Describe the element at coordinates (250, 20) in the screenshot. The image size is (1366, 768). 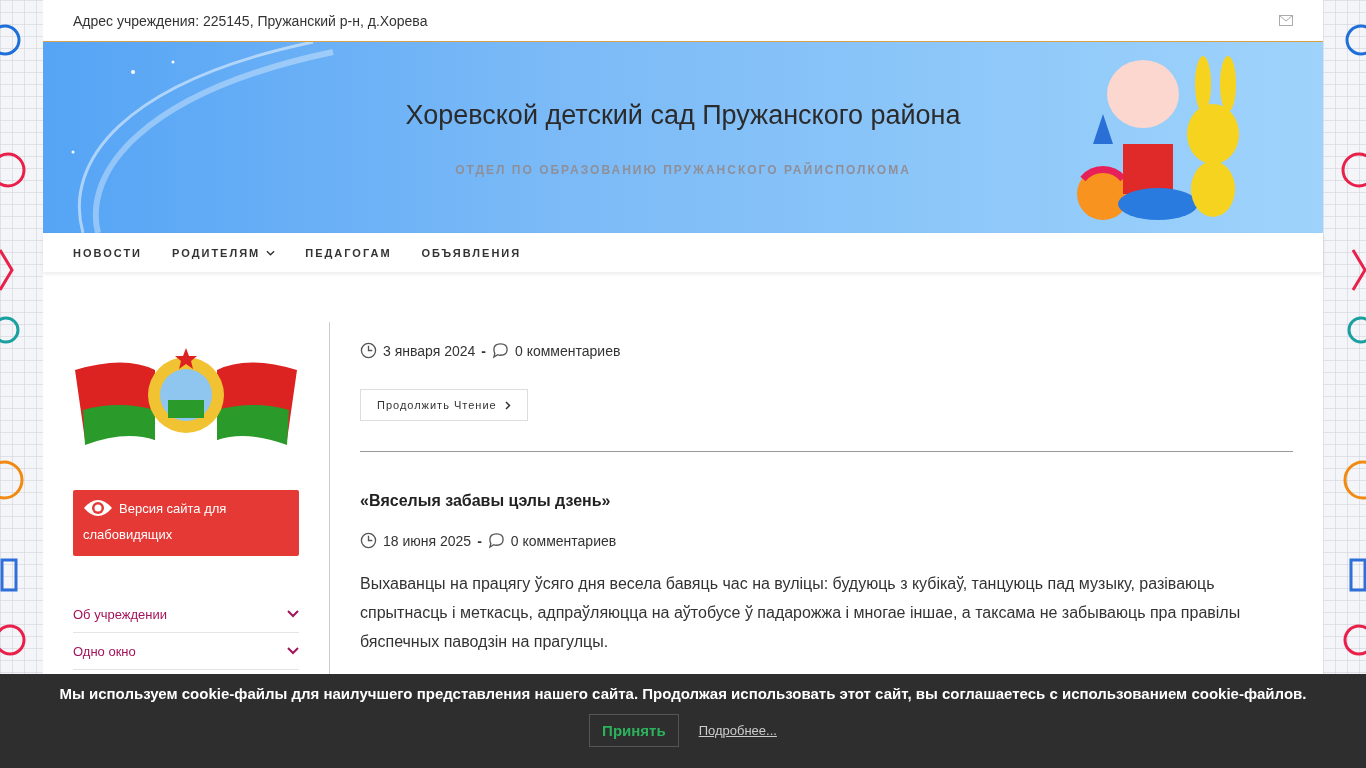
I see `address-text: Адрес учреждения: 225145, Пружанский р-н, д.Хорева` at that location.